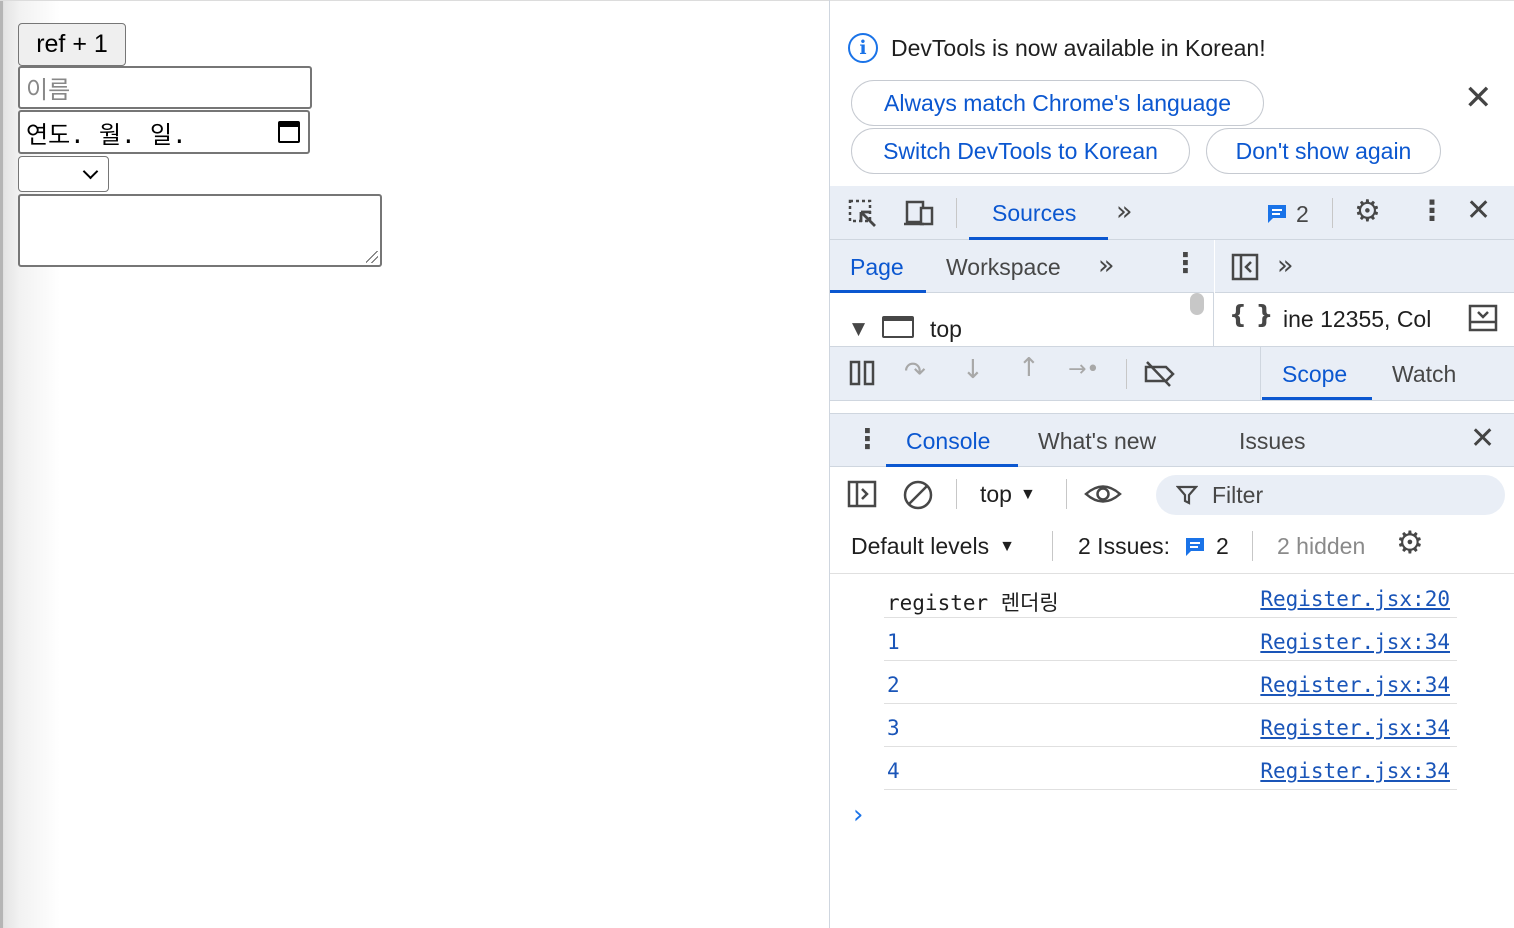  What do you see at coordinates (973, 370) in the screenshot?
I see `step-into-icon: ↓` at bounding box center [973, 370].